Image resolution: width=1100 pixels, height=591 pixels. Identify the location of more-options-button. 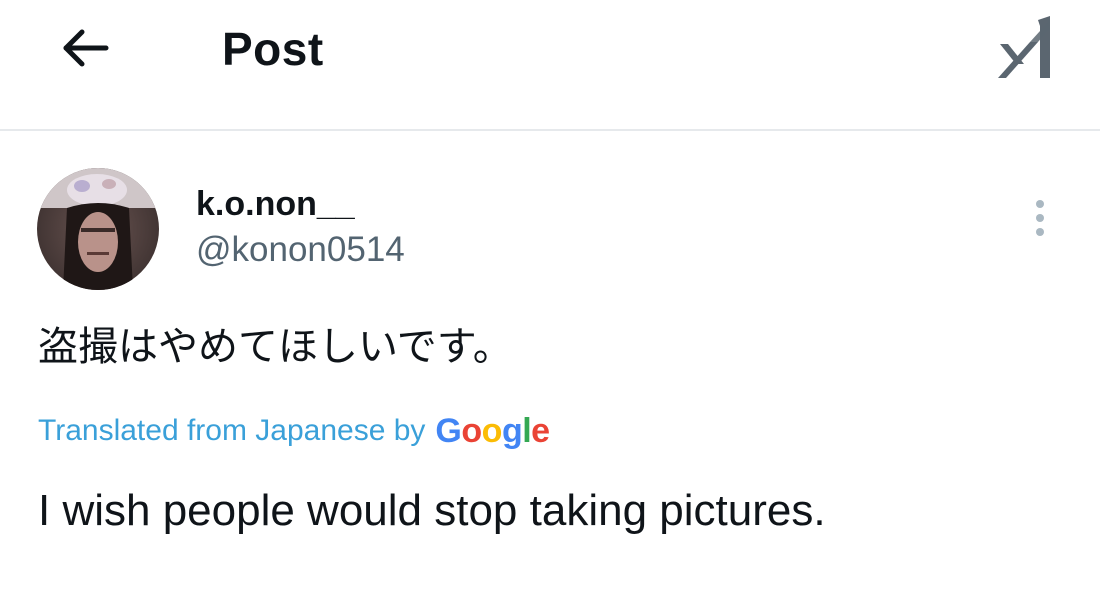
(1040, 218).